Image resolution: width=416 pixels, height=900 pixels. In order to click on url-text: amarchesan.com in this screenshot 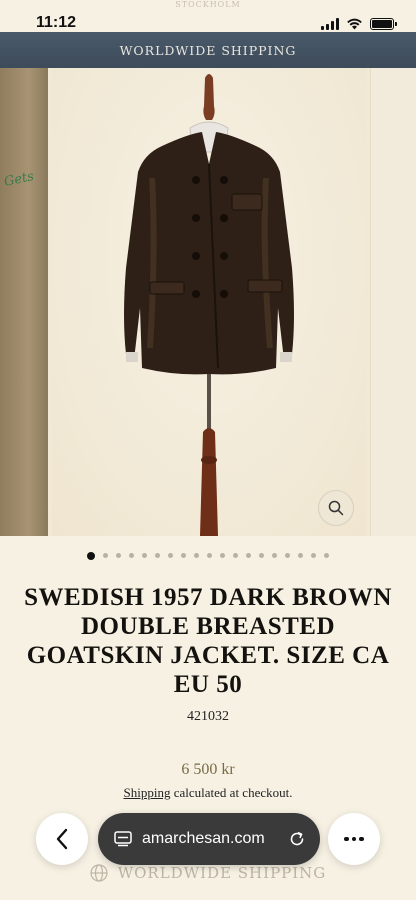, I will do `click(215, 839)`.